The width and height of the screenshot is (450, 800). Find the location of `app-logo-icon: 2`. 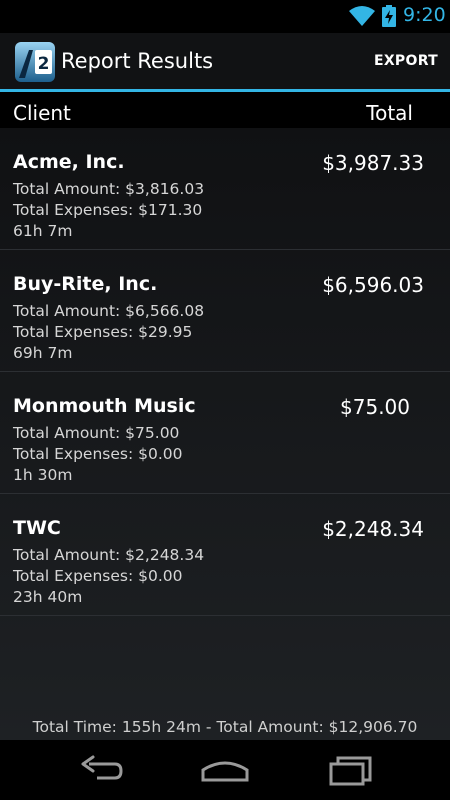

app-logo-icon: 2 is located at coordinates (35, 62).